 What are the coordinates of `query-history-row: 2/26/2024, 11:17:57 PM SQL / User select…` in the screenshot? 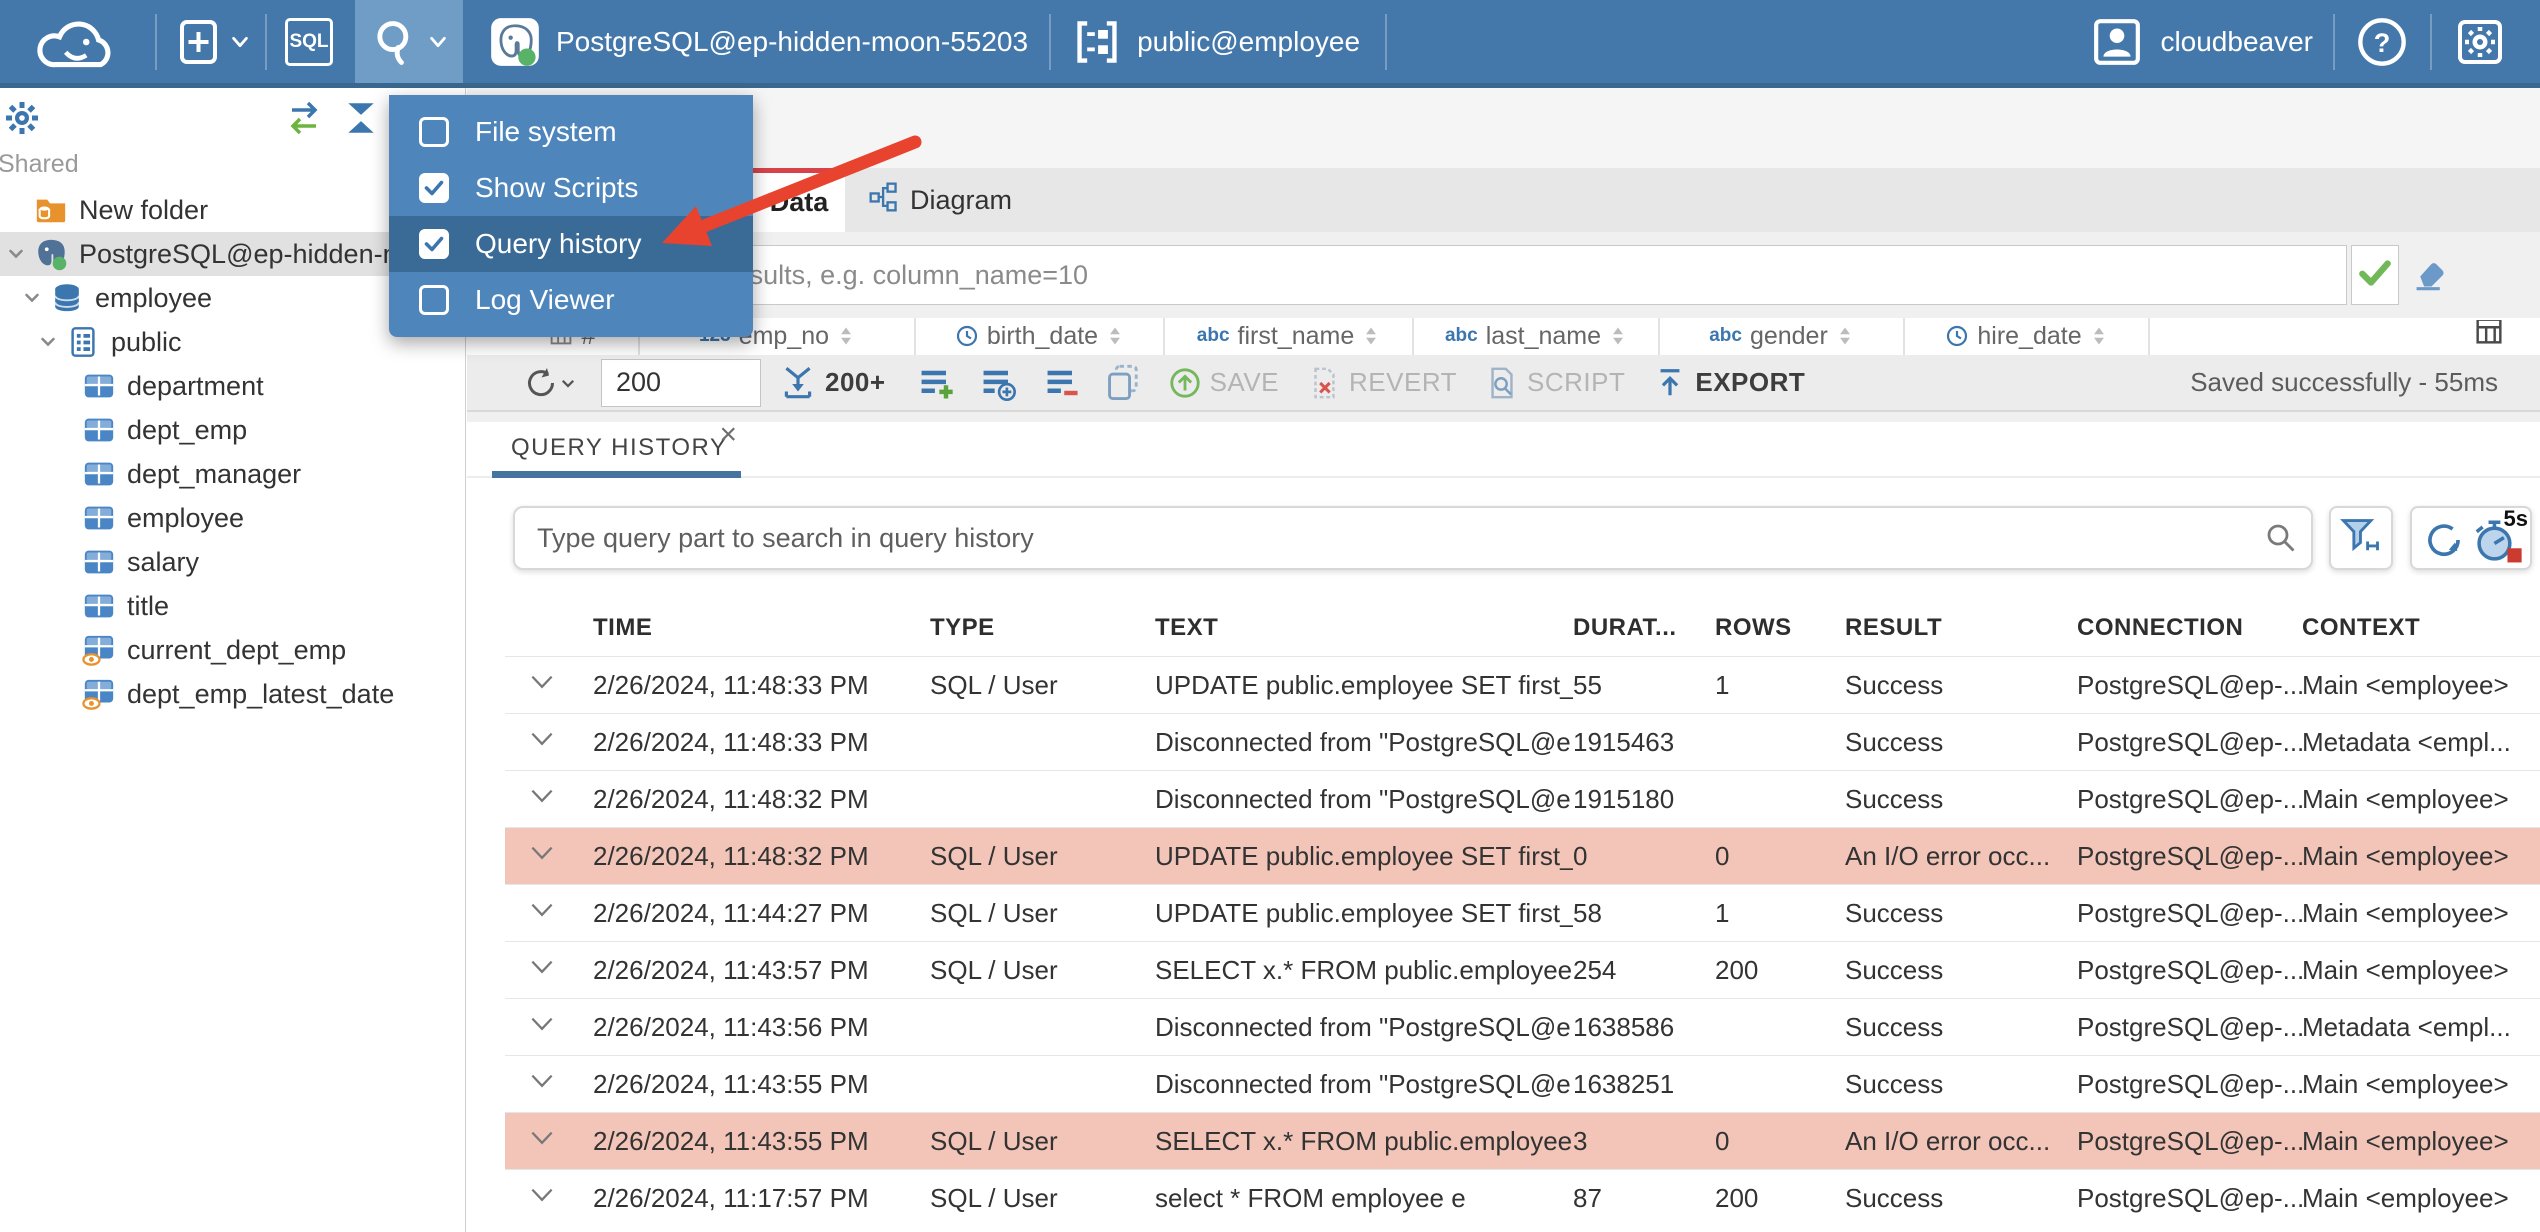 It's located at (1522, 1197).